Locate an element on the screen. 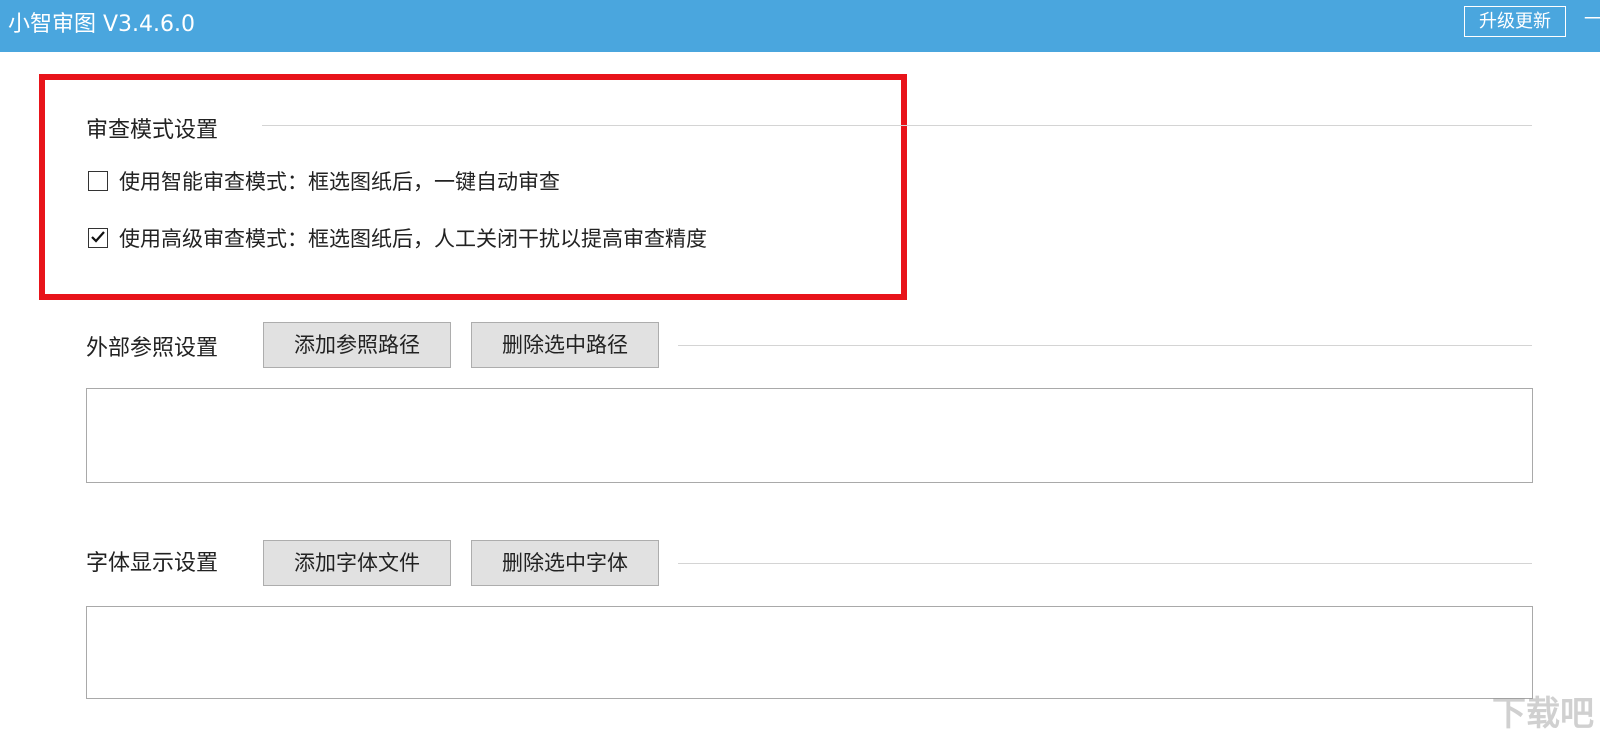  ref-path-list is located at coordinates (809, 435).